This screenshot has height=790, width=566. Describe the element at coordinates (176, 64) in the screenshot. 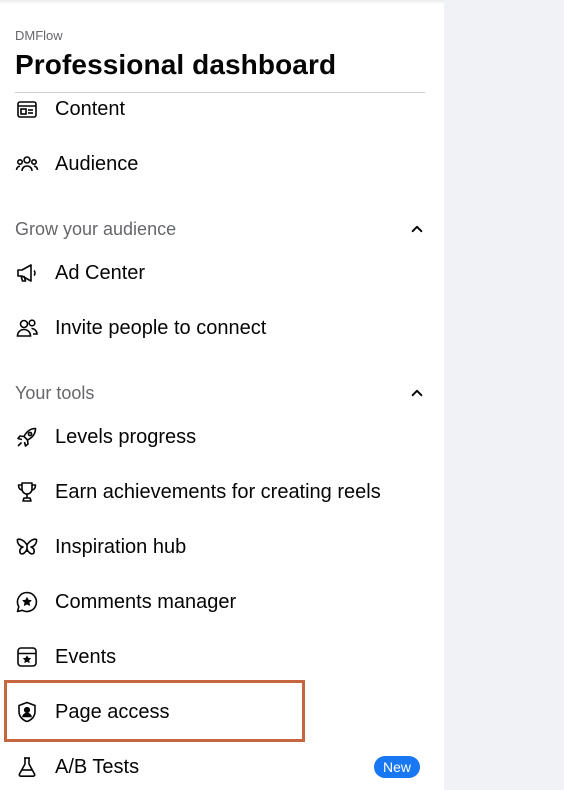

I see `page-title: Professional dashboard` at that location.